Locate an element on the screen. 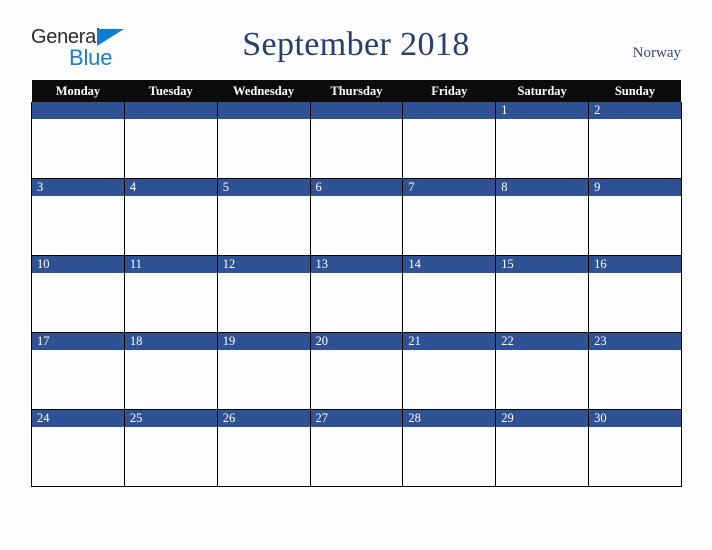 This screenshot has height=550, width=712. calendar-day-cell: 18 is located at coordinates (170, 371).